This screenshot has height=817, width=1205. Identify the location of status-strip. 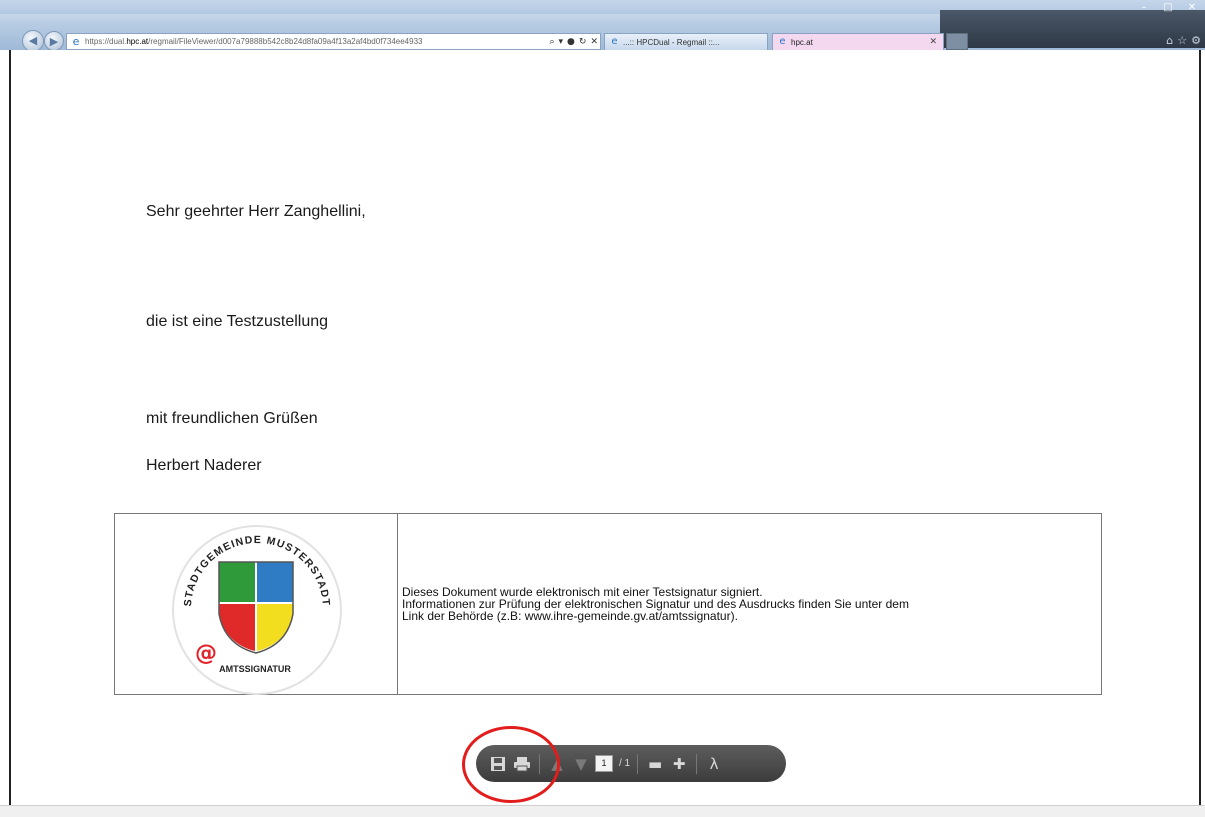
(602, 811).